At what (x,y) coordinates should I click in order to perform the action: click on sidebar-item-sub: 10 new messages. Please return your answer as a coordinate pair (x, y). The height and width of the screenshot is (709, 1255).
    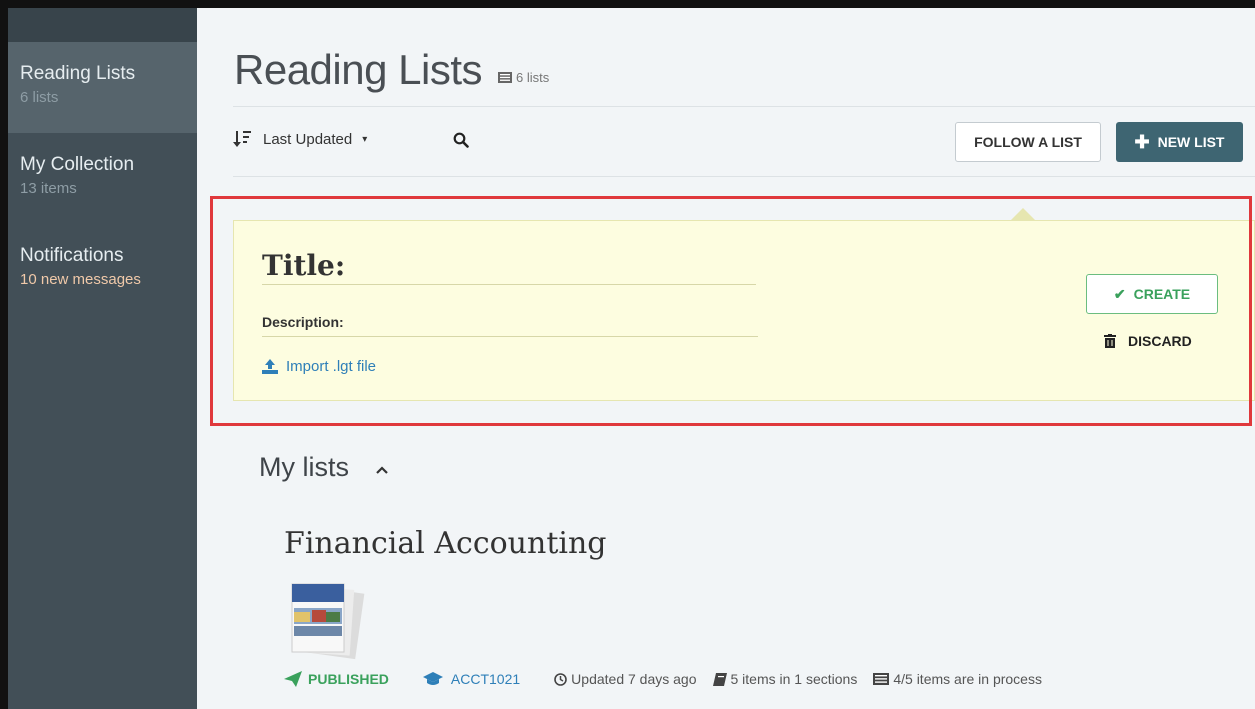
    Looking at the image, I should click on (80, 279).